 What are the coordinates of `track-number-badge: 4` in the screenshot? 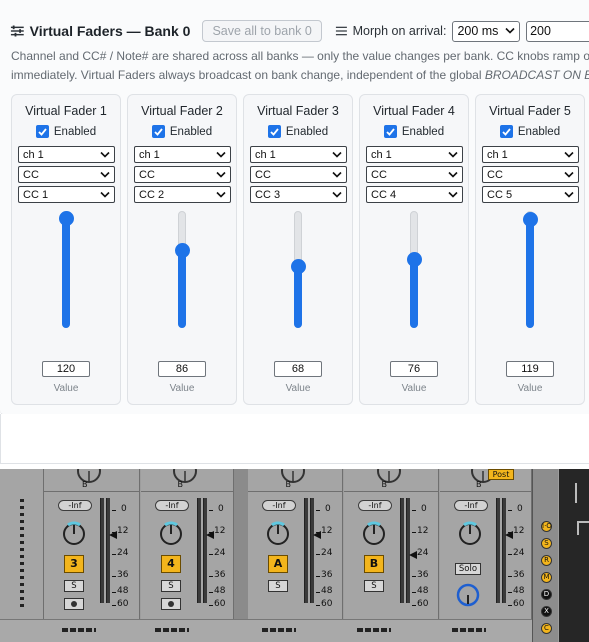 It's located at (171, 564).